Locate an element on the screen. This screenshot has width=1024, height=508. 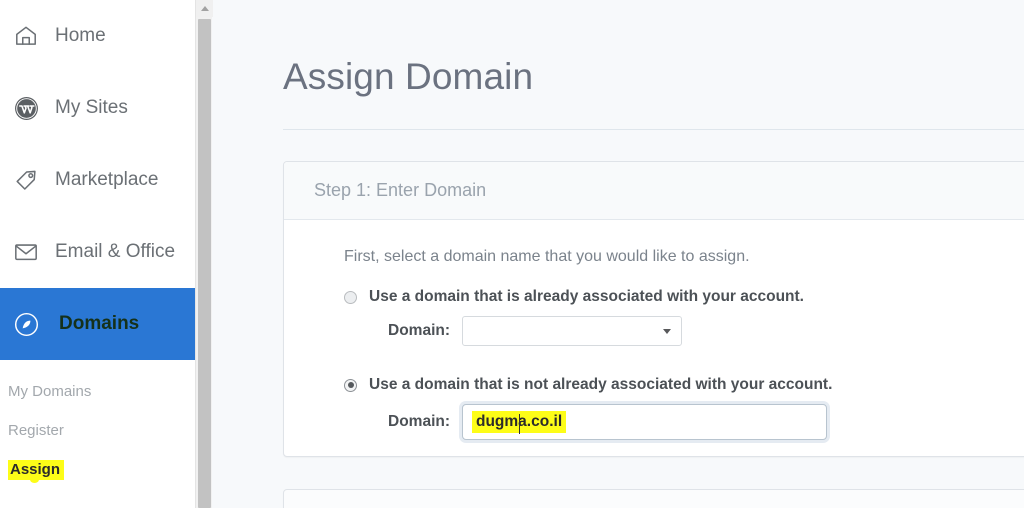
new-domain-field-row: Domain: dugma.co.il is located at coordinates (706, 422).